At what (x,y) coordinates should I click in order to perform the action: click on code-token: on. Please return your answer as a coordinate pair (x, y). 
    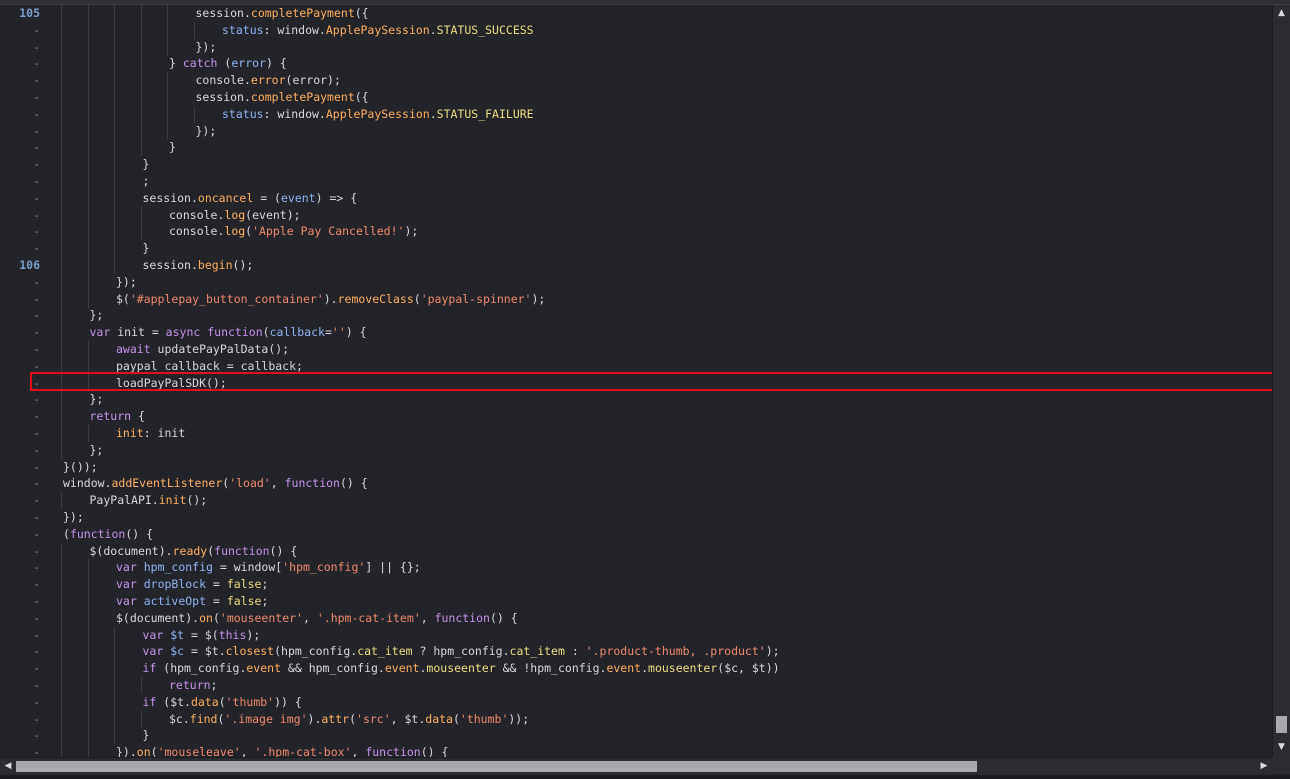
    Looking at the image, I should click on (206, 617).